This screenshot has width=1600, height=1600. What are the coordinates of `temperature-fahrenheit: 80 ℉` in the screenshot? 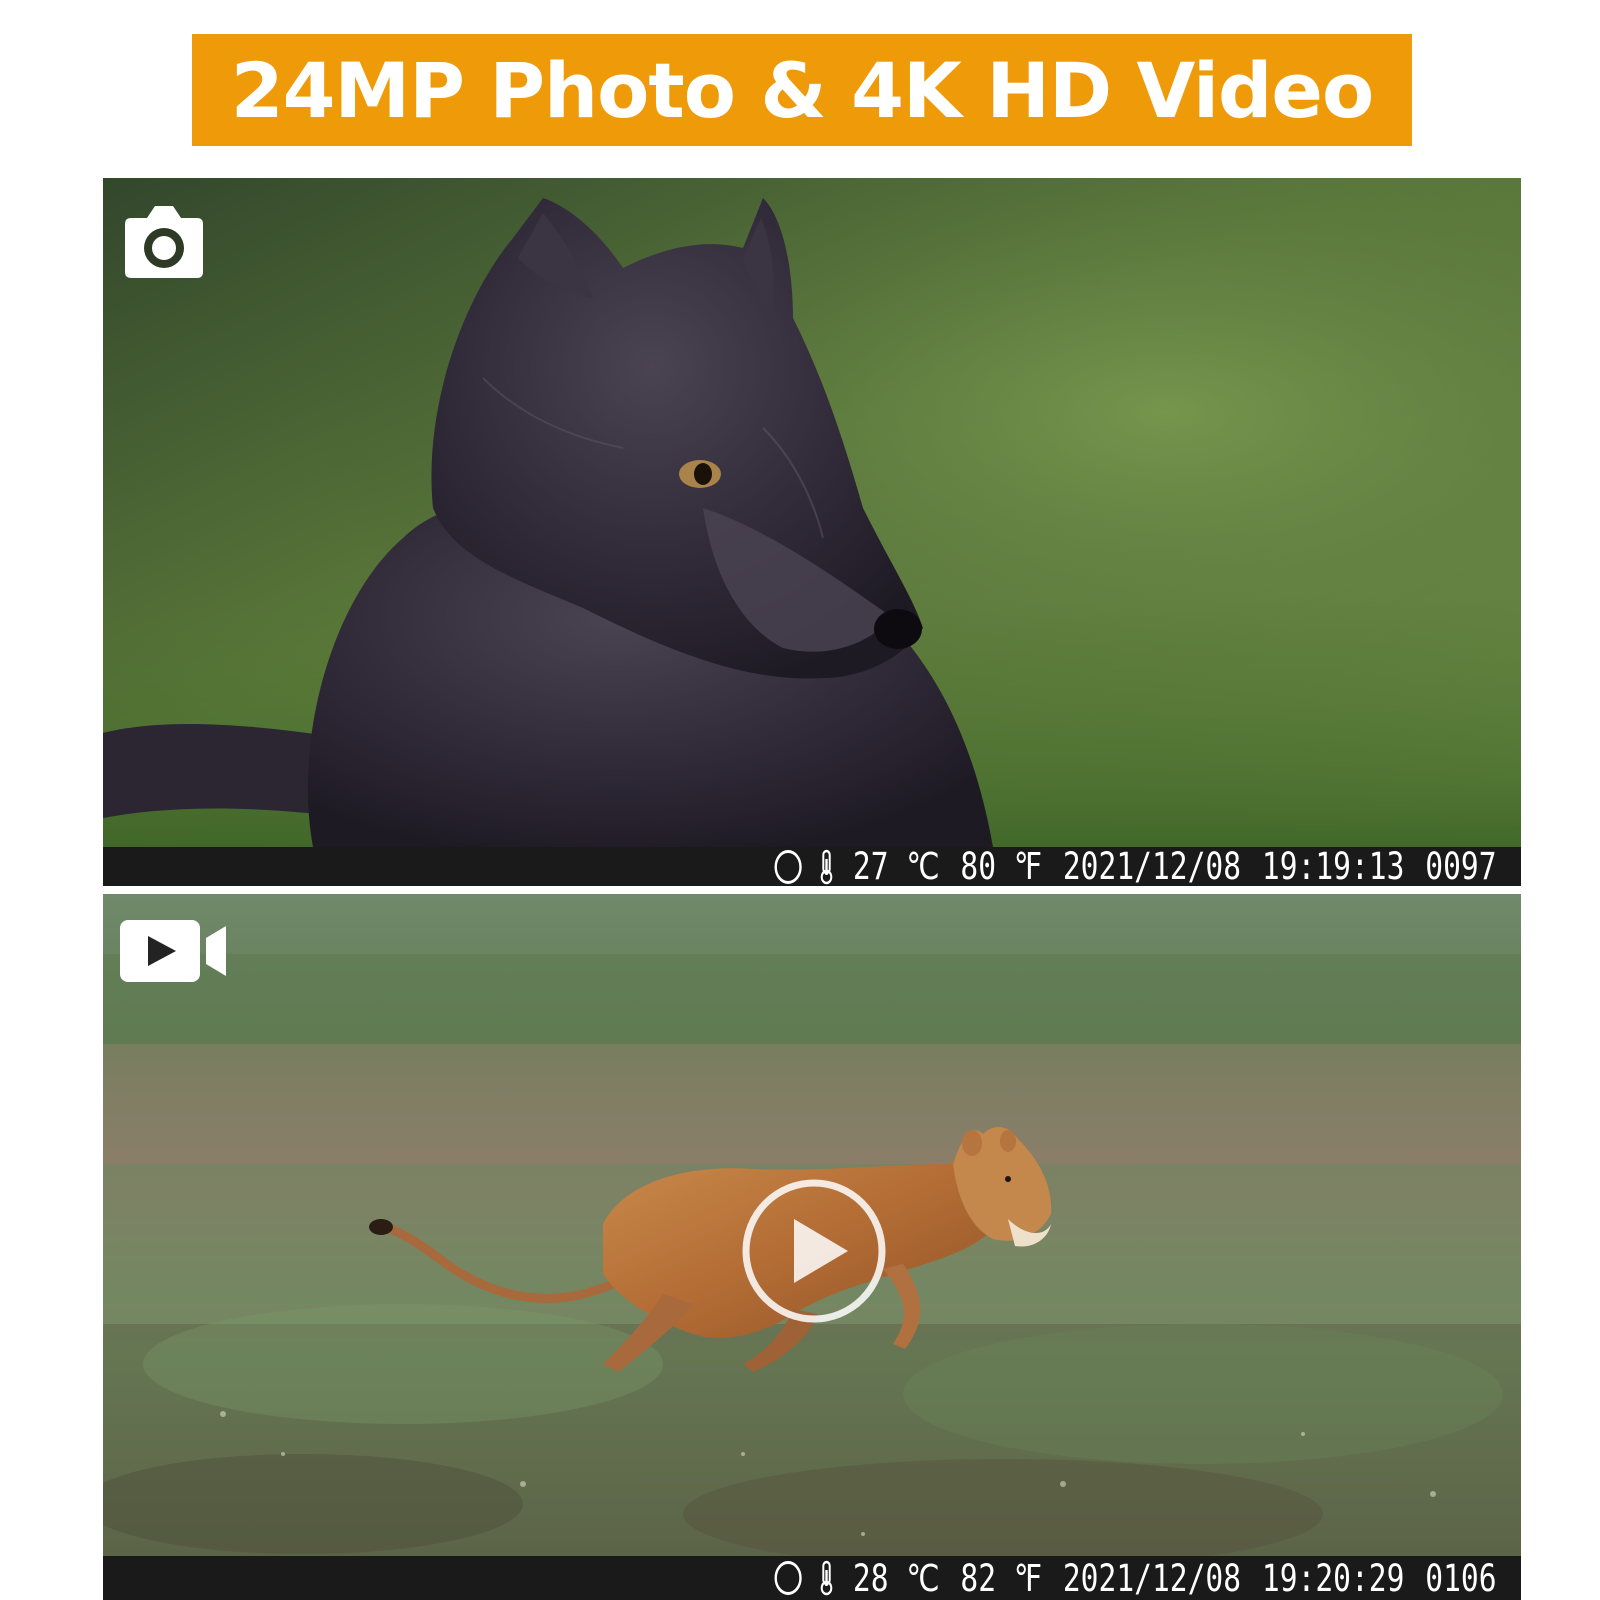 It's located at (1001, 865).